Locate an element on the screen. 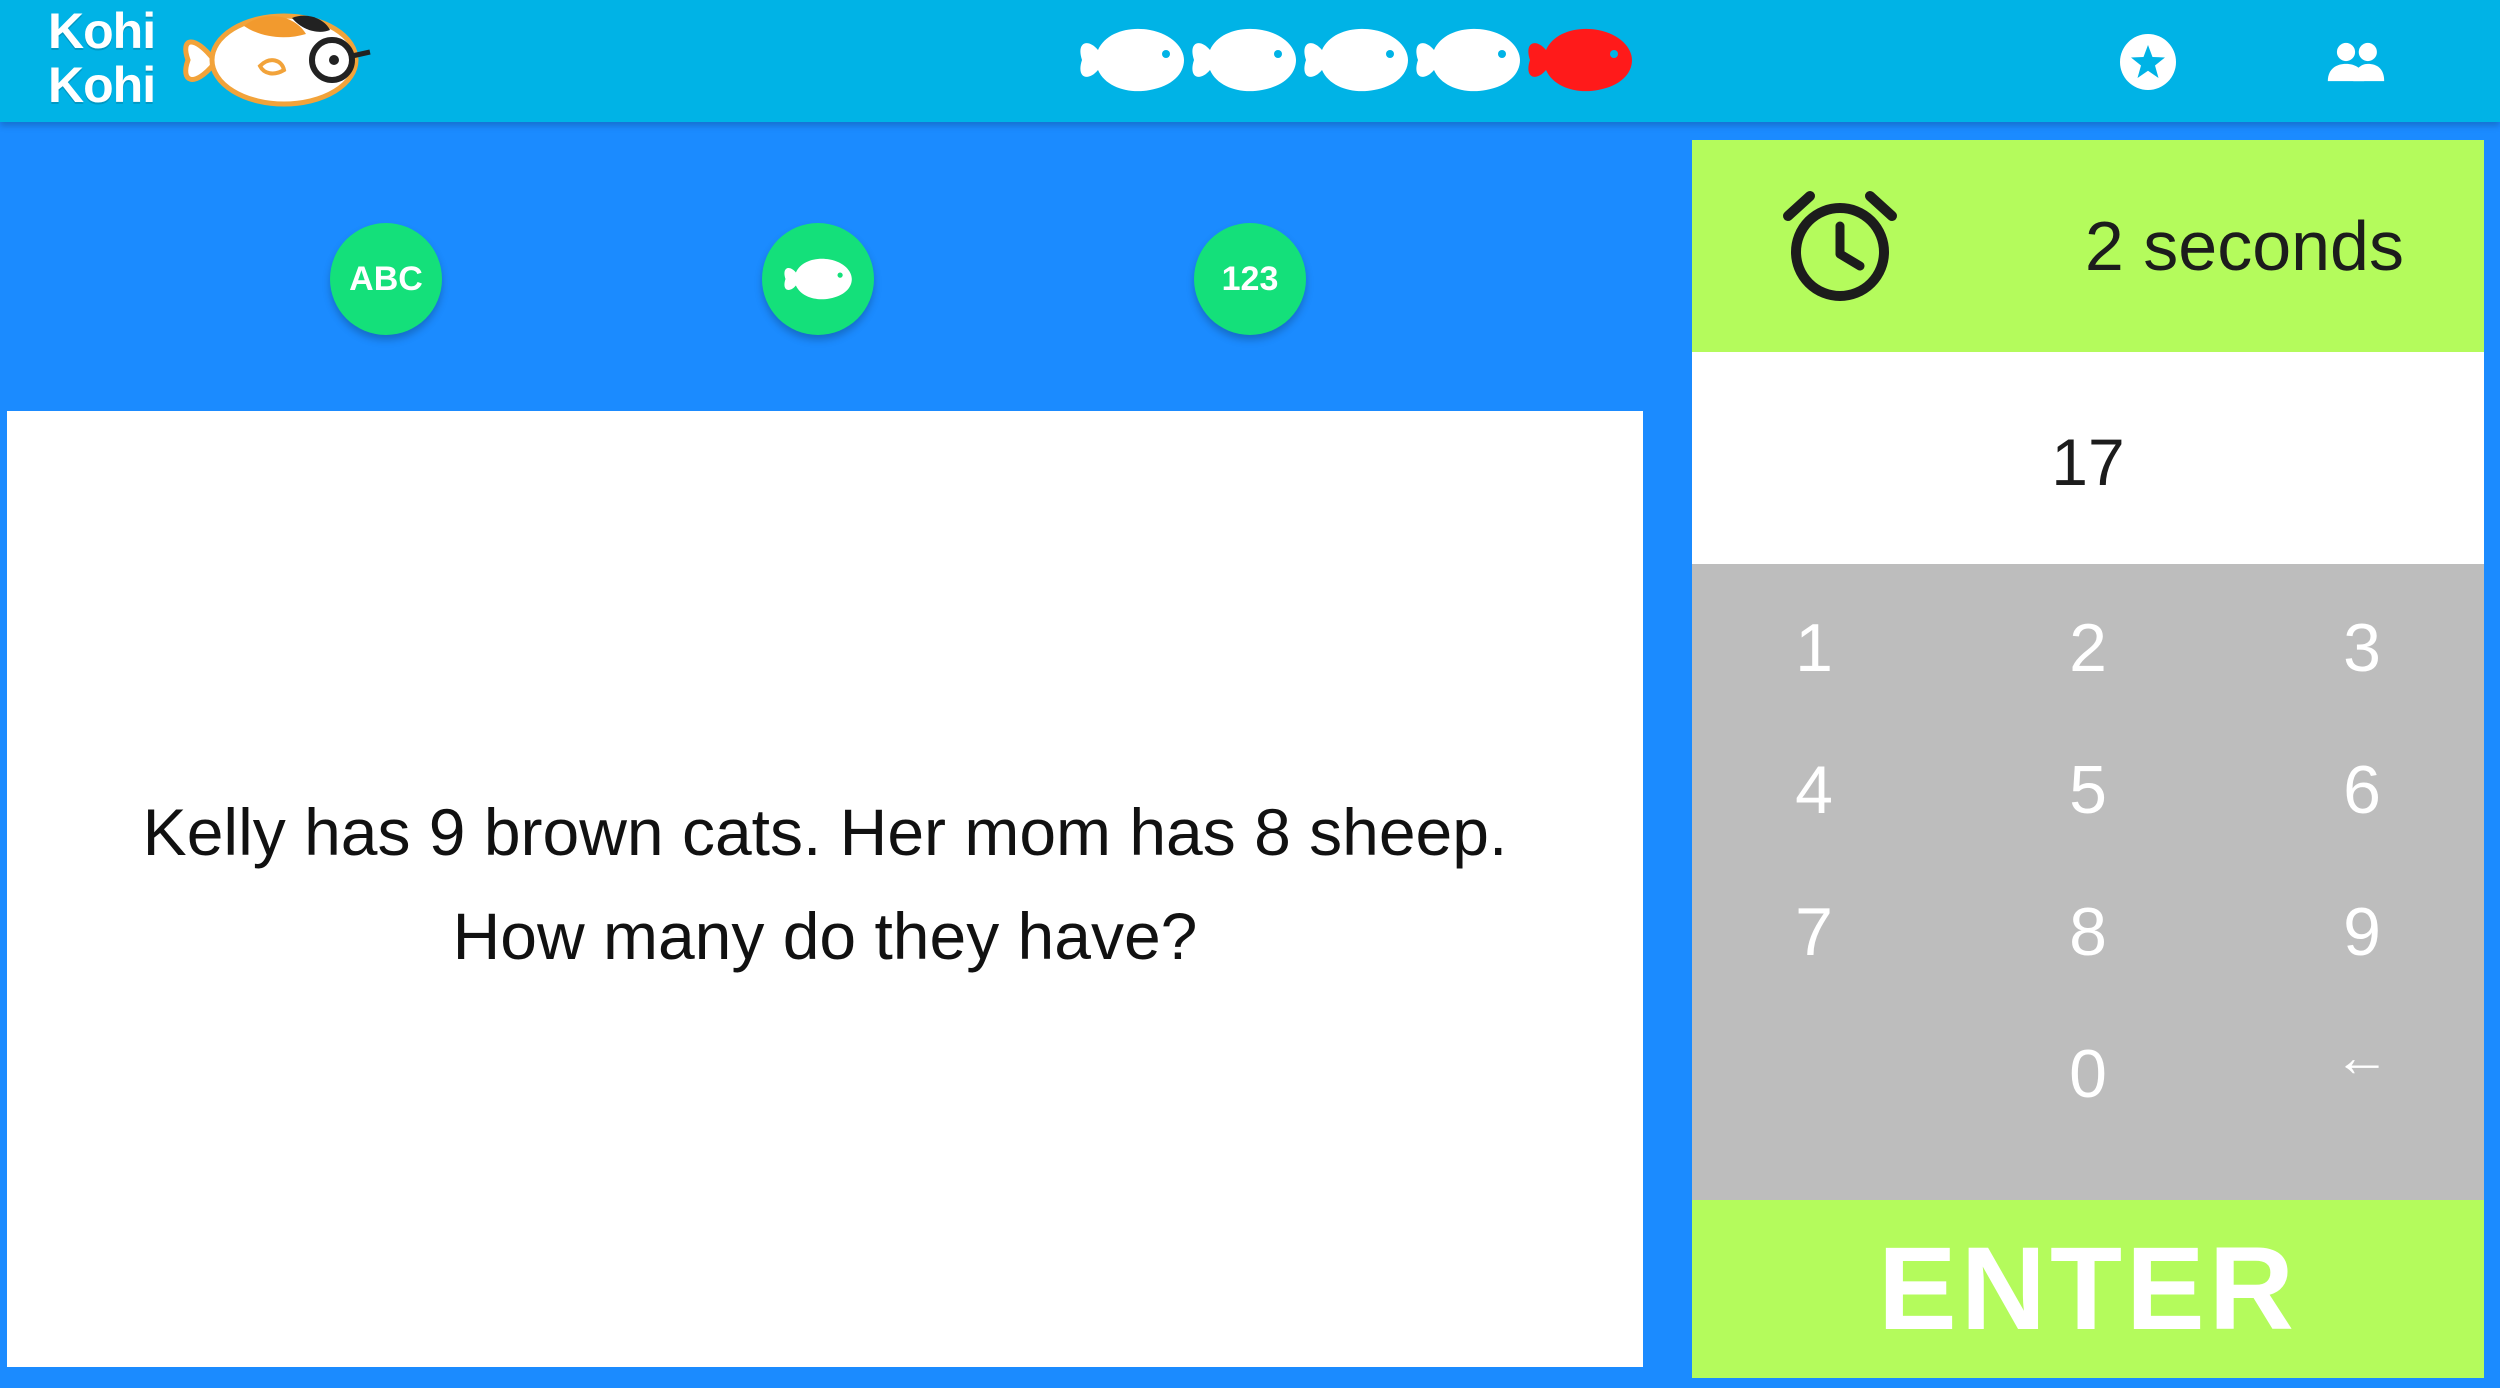  category-fish-button is located at coordinates (818, 279).